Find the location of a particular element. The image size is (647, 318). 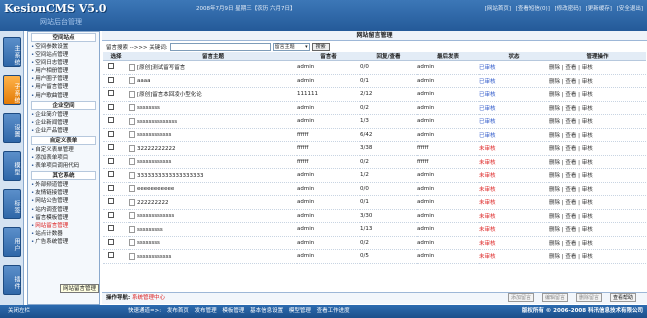

sidebar-item: •空间参数设置 is located at coordinates (63, 47).